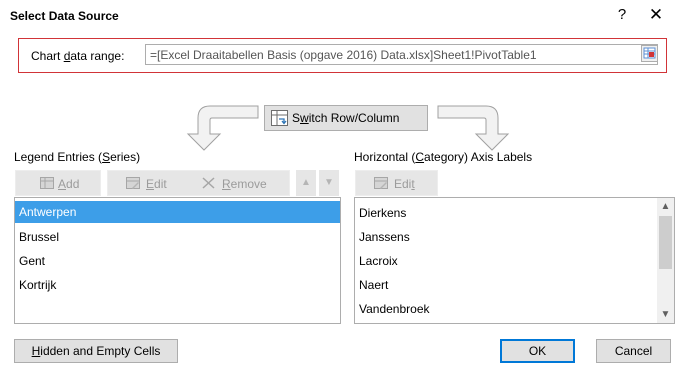 The image size is (679, 366). What do you see at coordinates (177, 285) in the screenshot?
I see `list-item: Kortrijk` at bounding box center [177, 285].